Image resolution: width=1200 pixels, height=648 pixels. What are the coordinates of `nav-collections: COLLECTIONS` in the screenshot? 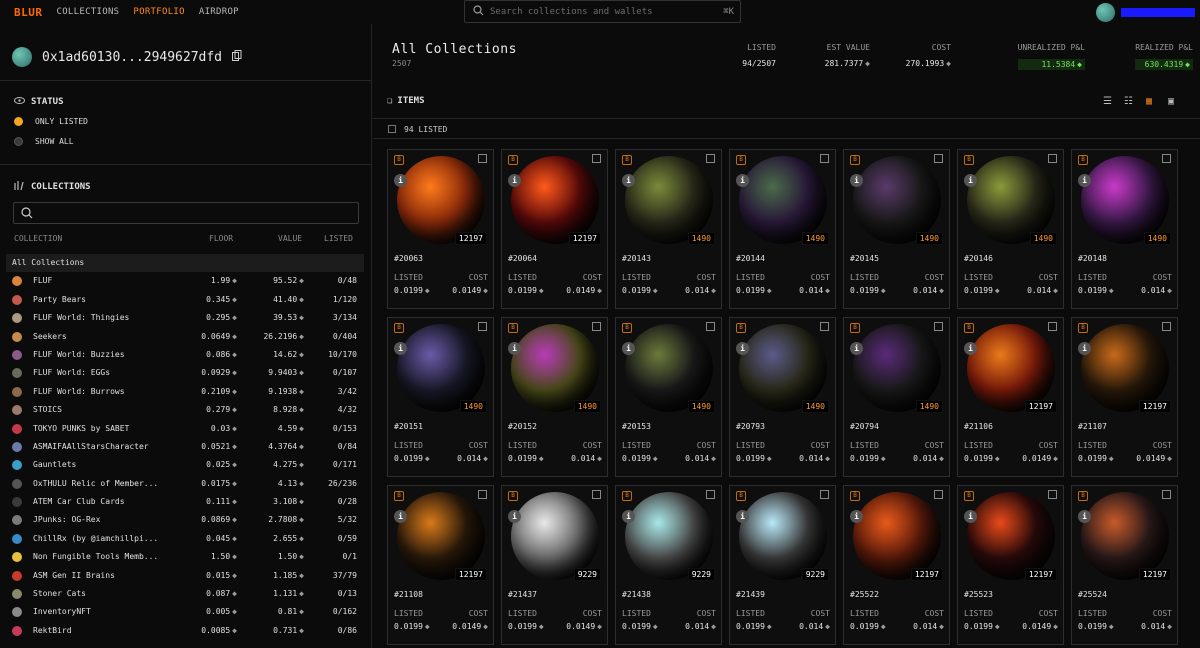 It's located at (88, 12).